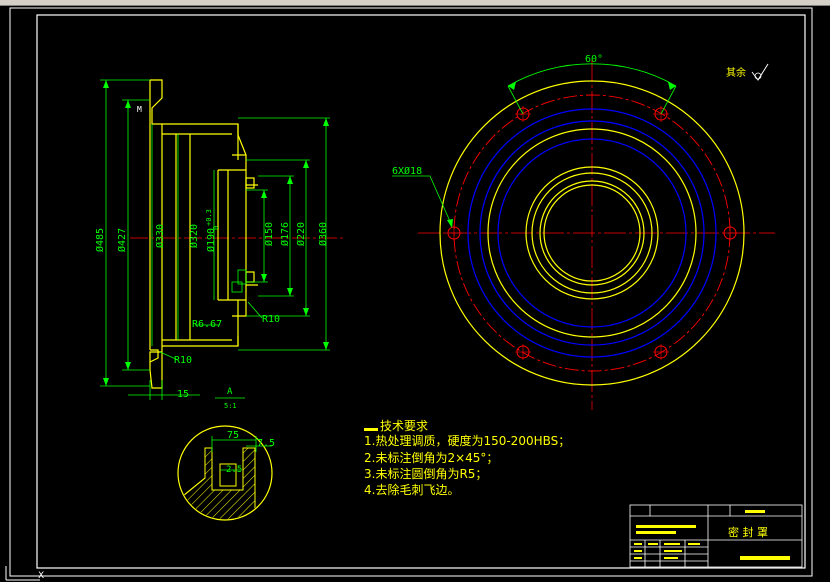 The width and height of the screenshot is (830, 582). What do you see at coordinates (271, 319) in the screenshot?
I see `dim-r10-b: R10` at bounding box center [271, 319].